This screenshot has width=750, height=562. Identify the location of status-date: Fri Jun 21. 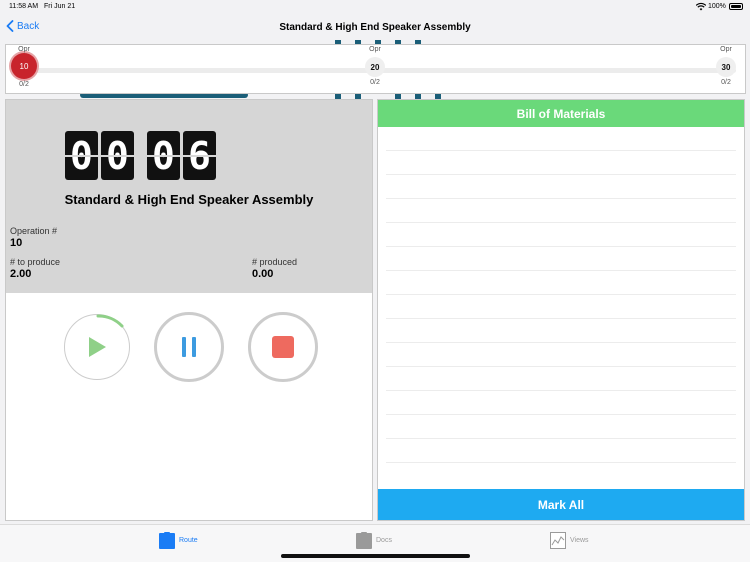
(60, 6).